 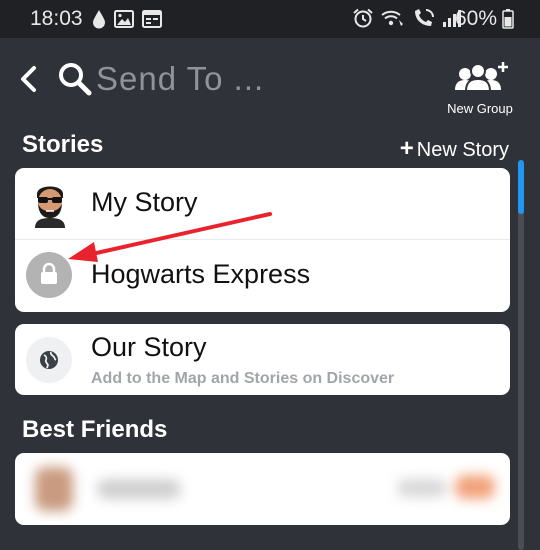 I want to click on scrollbar-track, so click(x=521, y=355).